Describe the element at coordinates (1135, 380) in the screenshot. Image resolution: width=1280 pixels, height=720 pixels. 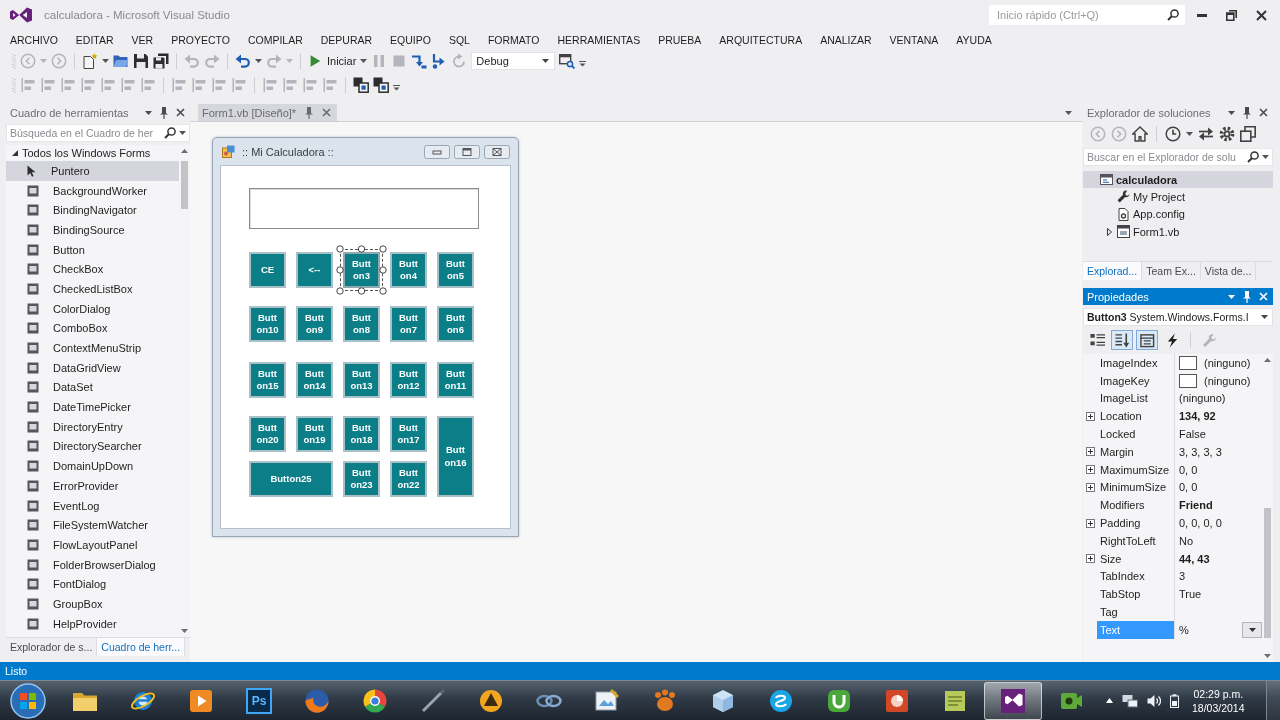
I see `property-name: ImageKey` at that location.